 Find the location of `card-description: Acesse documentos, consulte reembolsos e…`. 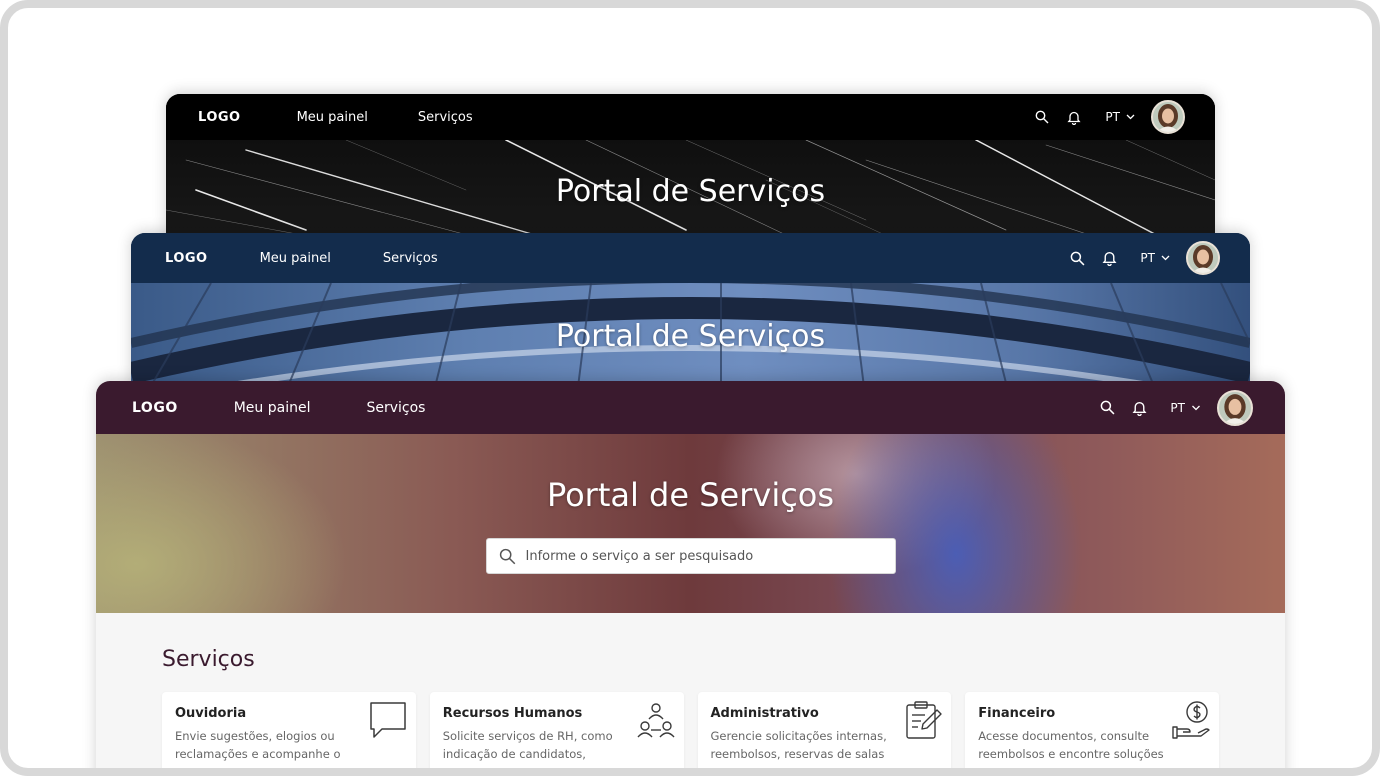

card-description: Acesse documentos, consulte reembolsos e… is located at coordinates (1071, 745).